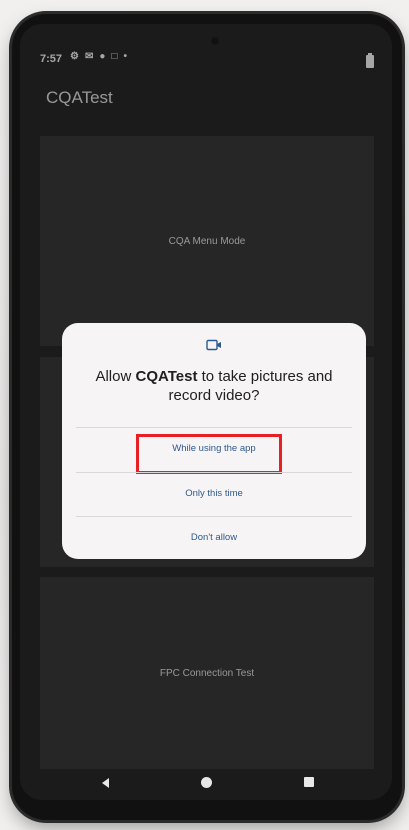 The height and width of the screenshot is (830, 409). Describe the element at coordinates (213, 345) in the screenshot. I see `video-camera-icon` at that location.